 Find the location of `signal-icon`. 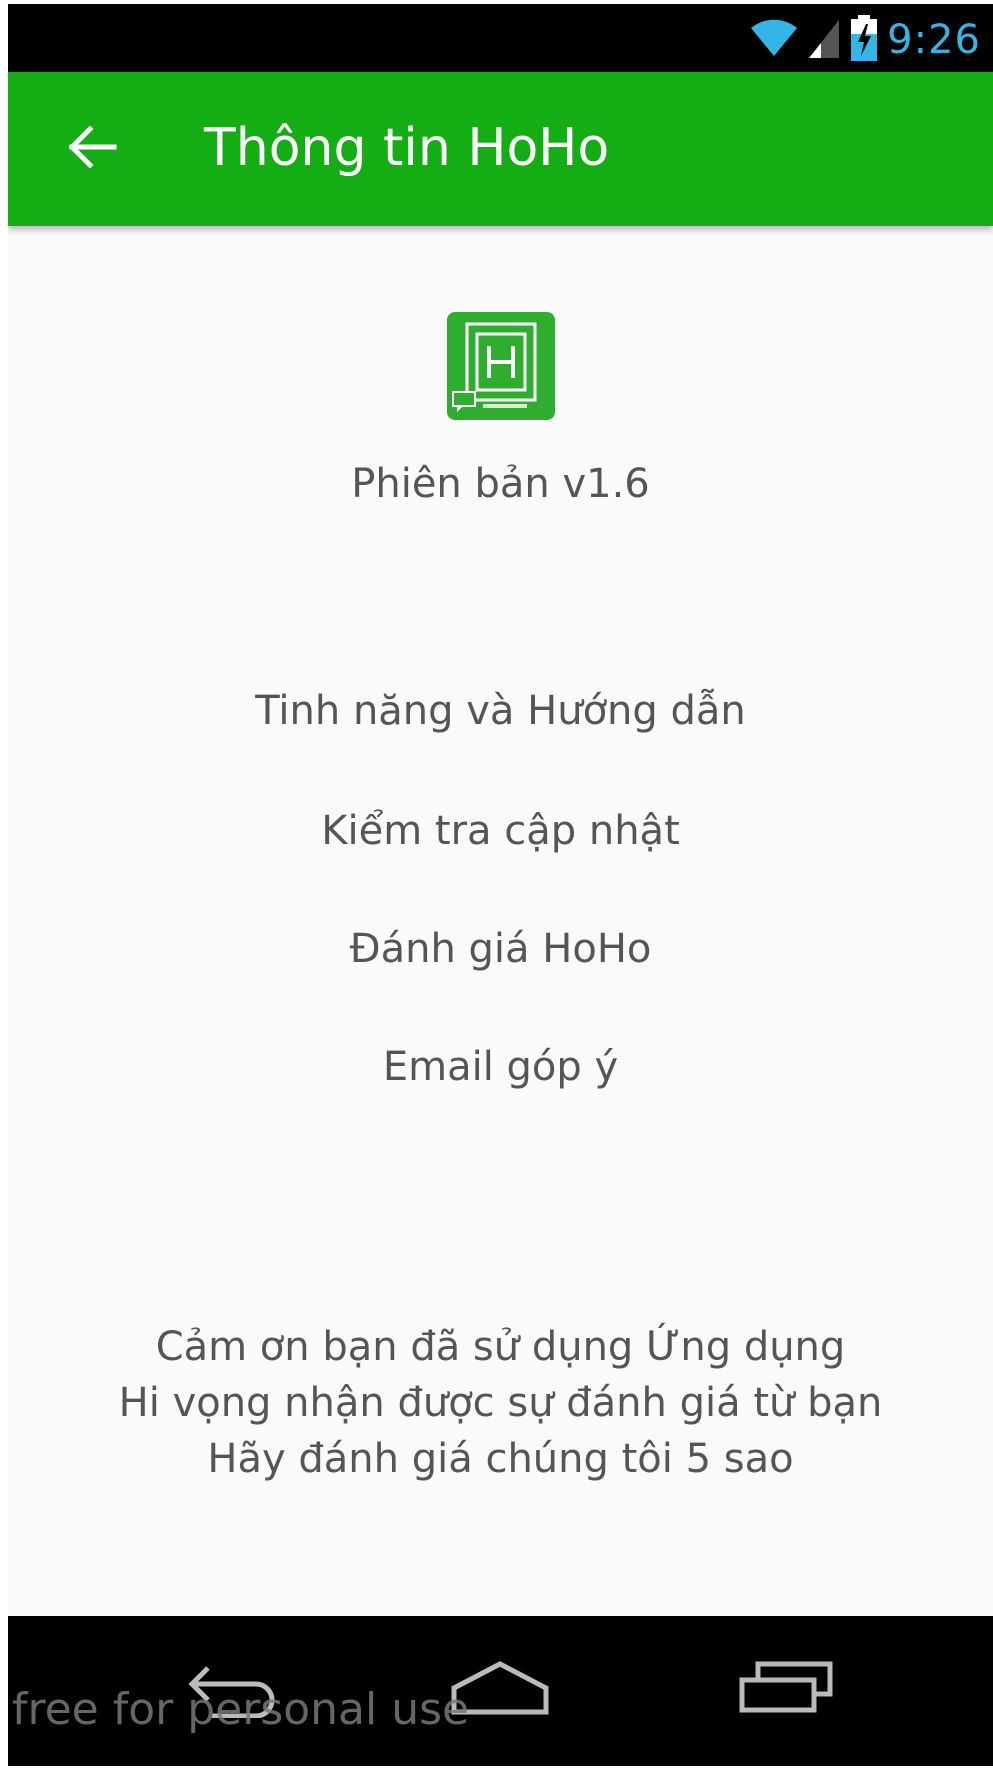

signal-icon is located at coordinates (824, 40).